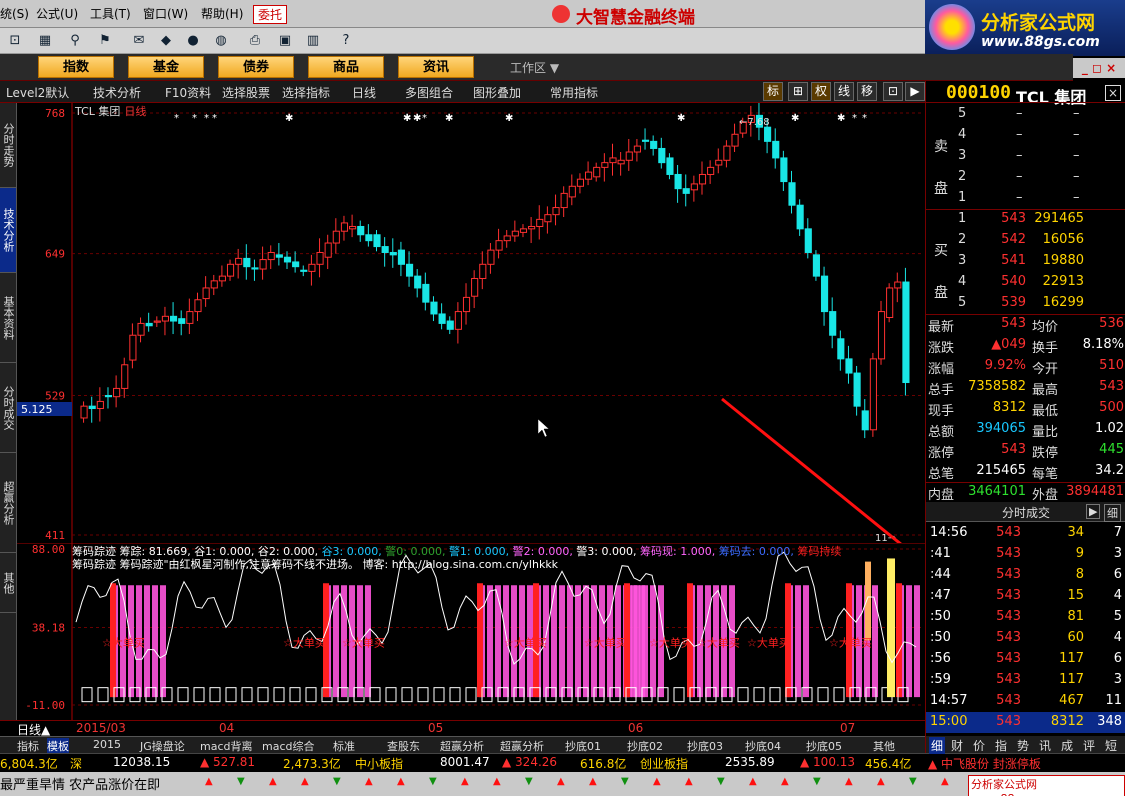 The image size is (1125, 796). Describe the element at coordinates (141, 762) in the screenshot. I see `ticker-item: 12038.15` at that location.